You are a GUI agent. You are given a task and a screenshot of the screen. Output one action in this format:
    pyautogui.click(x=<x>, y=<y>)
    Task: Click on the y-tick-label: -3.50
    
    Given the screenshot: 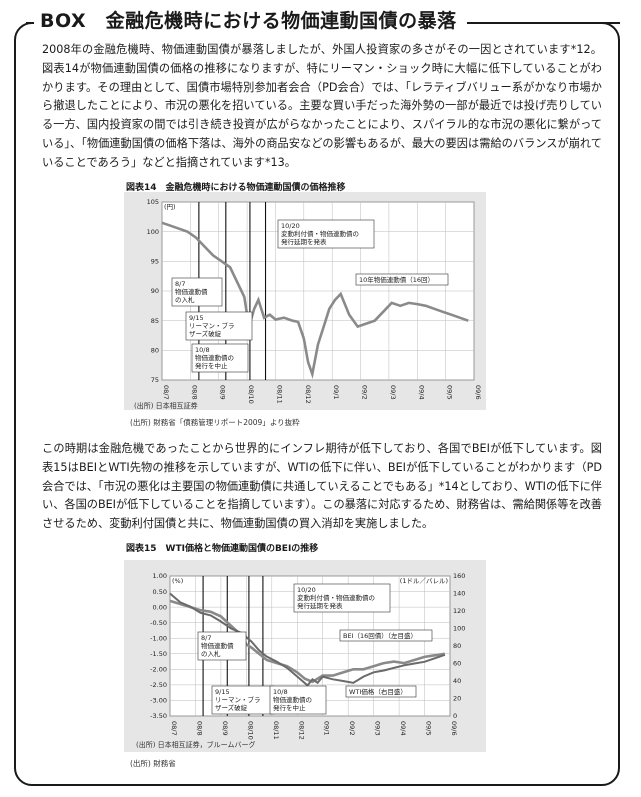 What is the action you would take?
    pyautogui.click(x=158, y=716)
    